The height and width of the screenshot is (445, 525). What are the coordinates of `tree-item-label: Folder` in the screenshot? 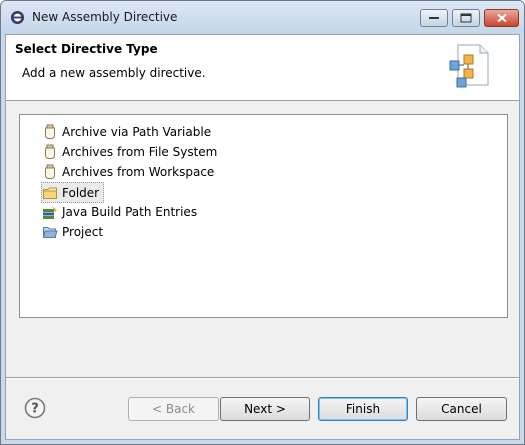 It's located at (81, 192).